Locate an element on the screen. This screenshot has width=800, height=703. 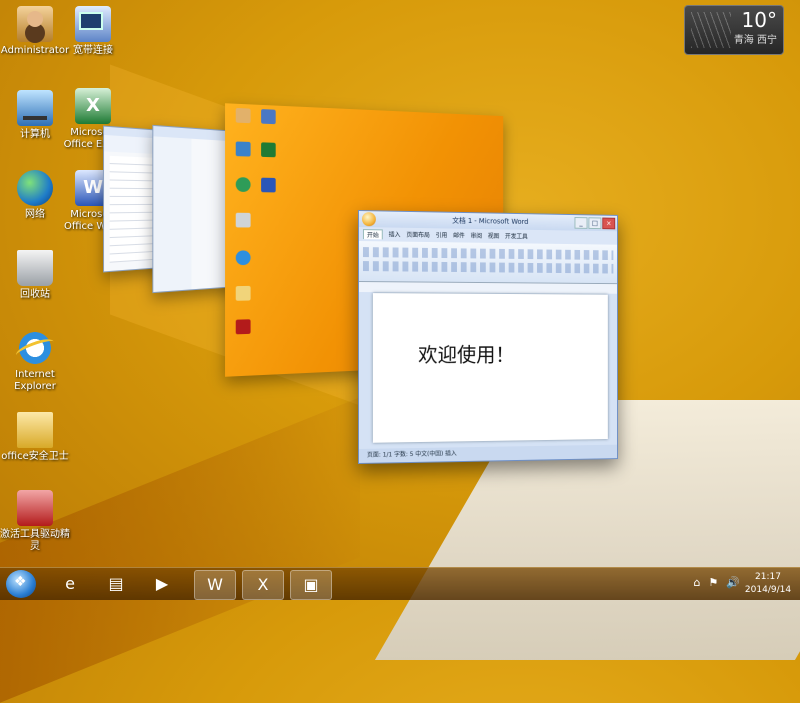
tab-review: 审阅 is located at coordinates (477, 236).